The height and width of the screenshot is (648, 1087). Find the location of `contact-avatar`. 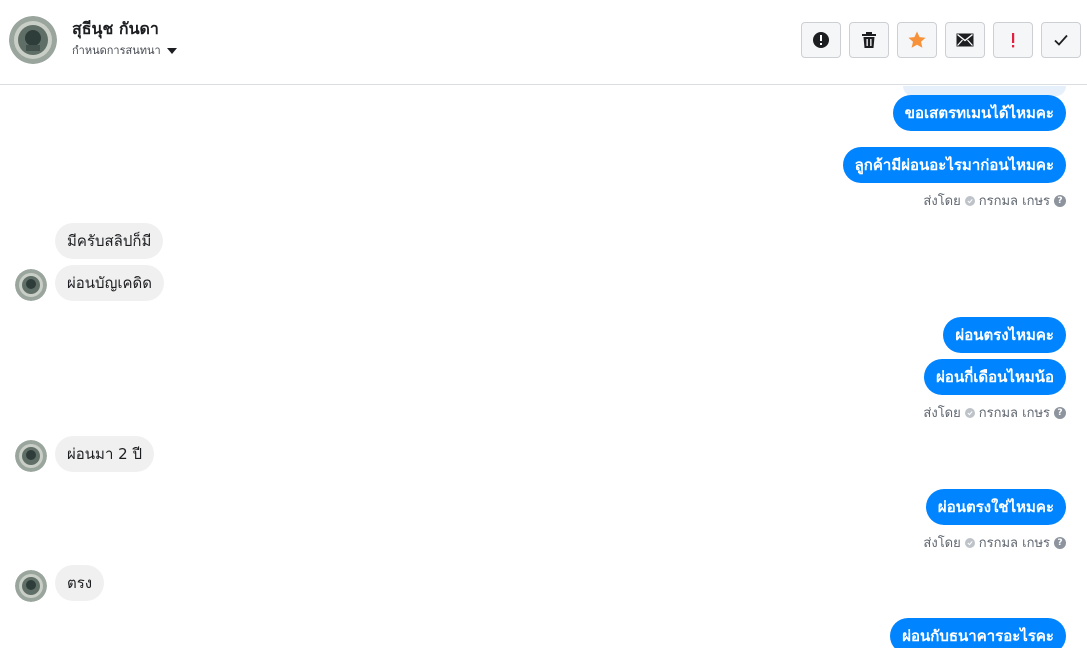

contact-avatar is located at coordinates (33, 40).